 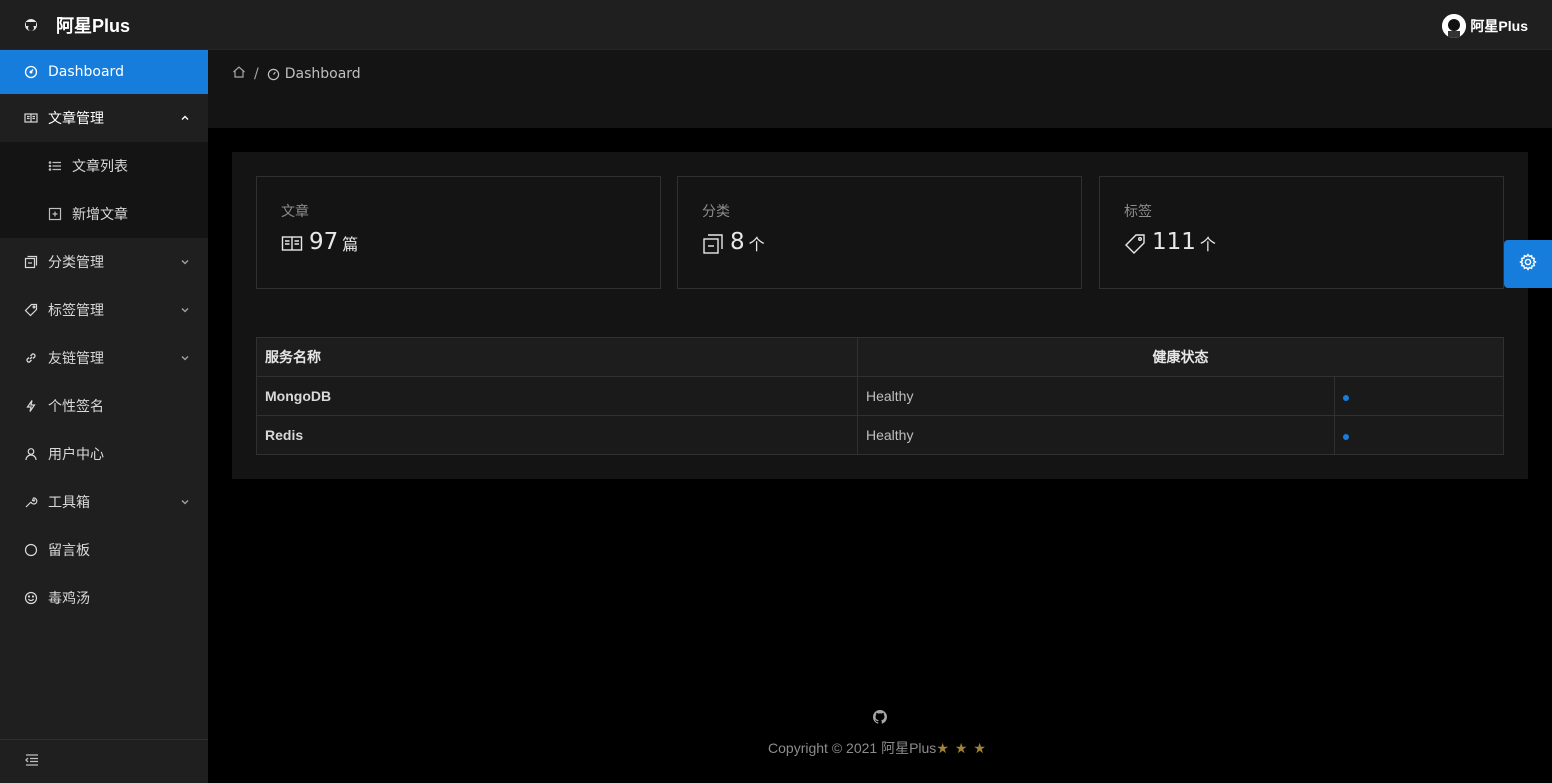 What do you see at coordinates (737, 242) in the screenshot?
I see `stat-number: 8` at bounding box center [737, 242].